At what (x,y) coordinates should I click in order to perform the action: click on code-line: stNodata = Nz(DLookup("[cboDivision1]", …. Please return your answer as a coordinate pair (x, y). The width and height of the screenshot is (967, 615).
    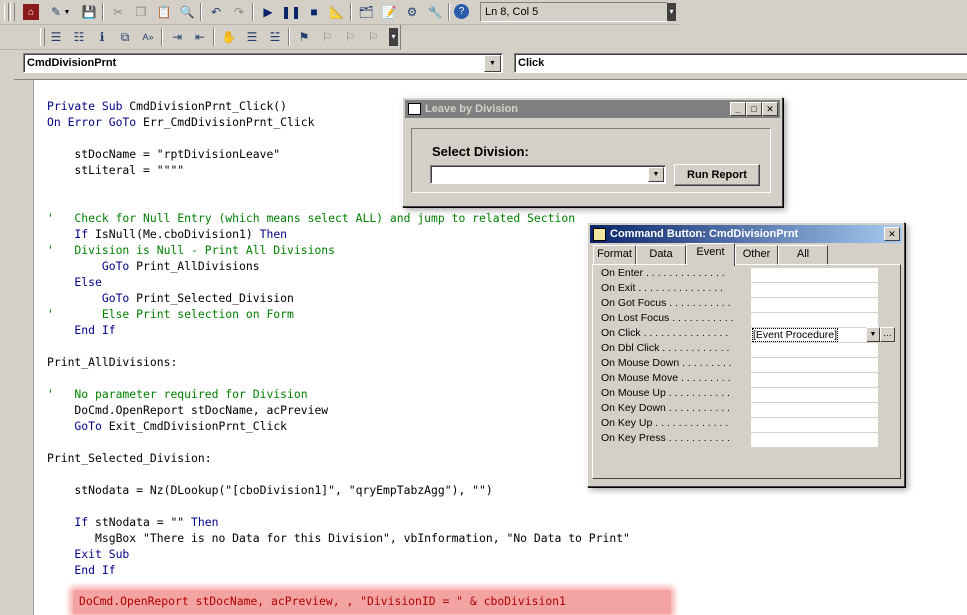
    Looking at the image, I should click on (338, 490).